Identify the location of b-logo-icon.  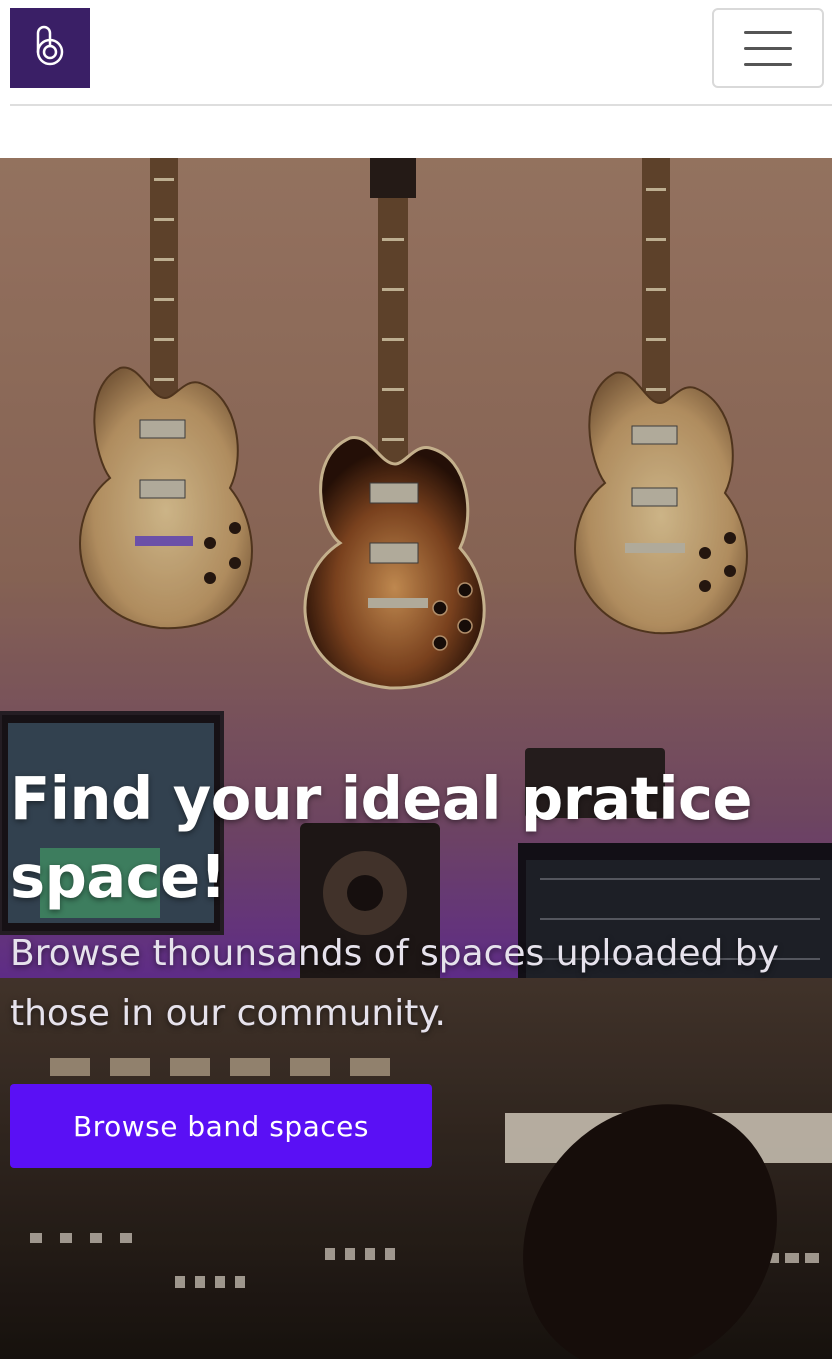
(50, 48).